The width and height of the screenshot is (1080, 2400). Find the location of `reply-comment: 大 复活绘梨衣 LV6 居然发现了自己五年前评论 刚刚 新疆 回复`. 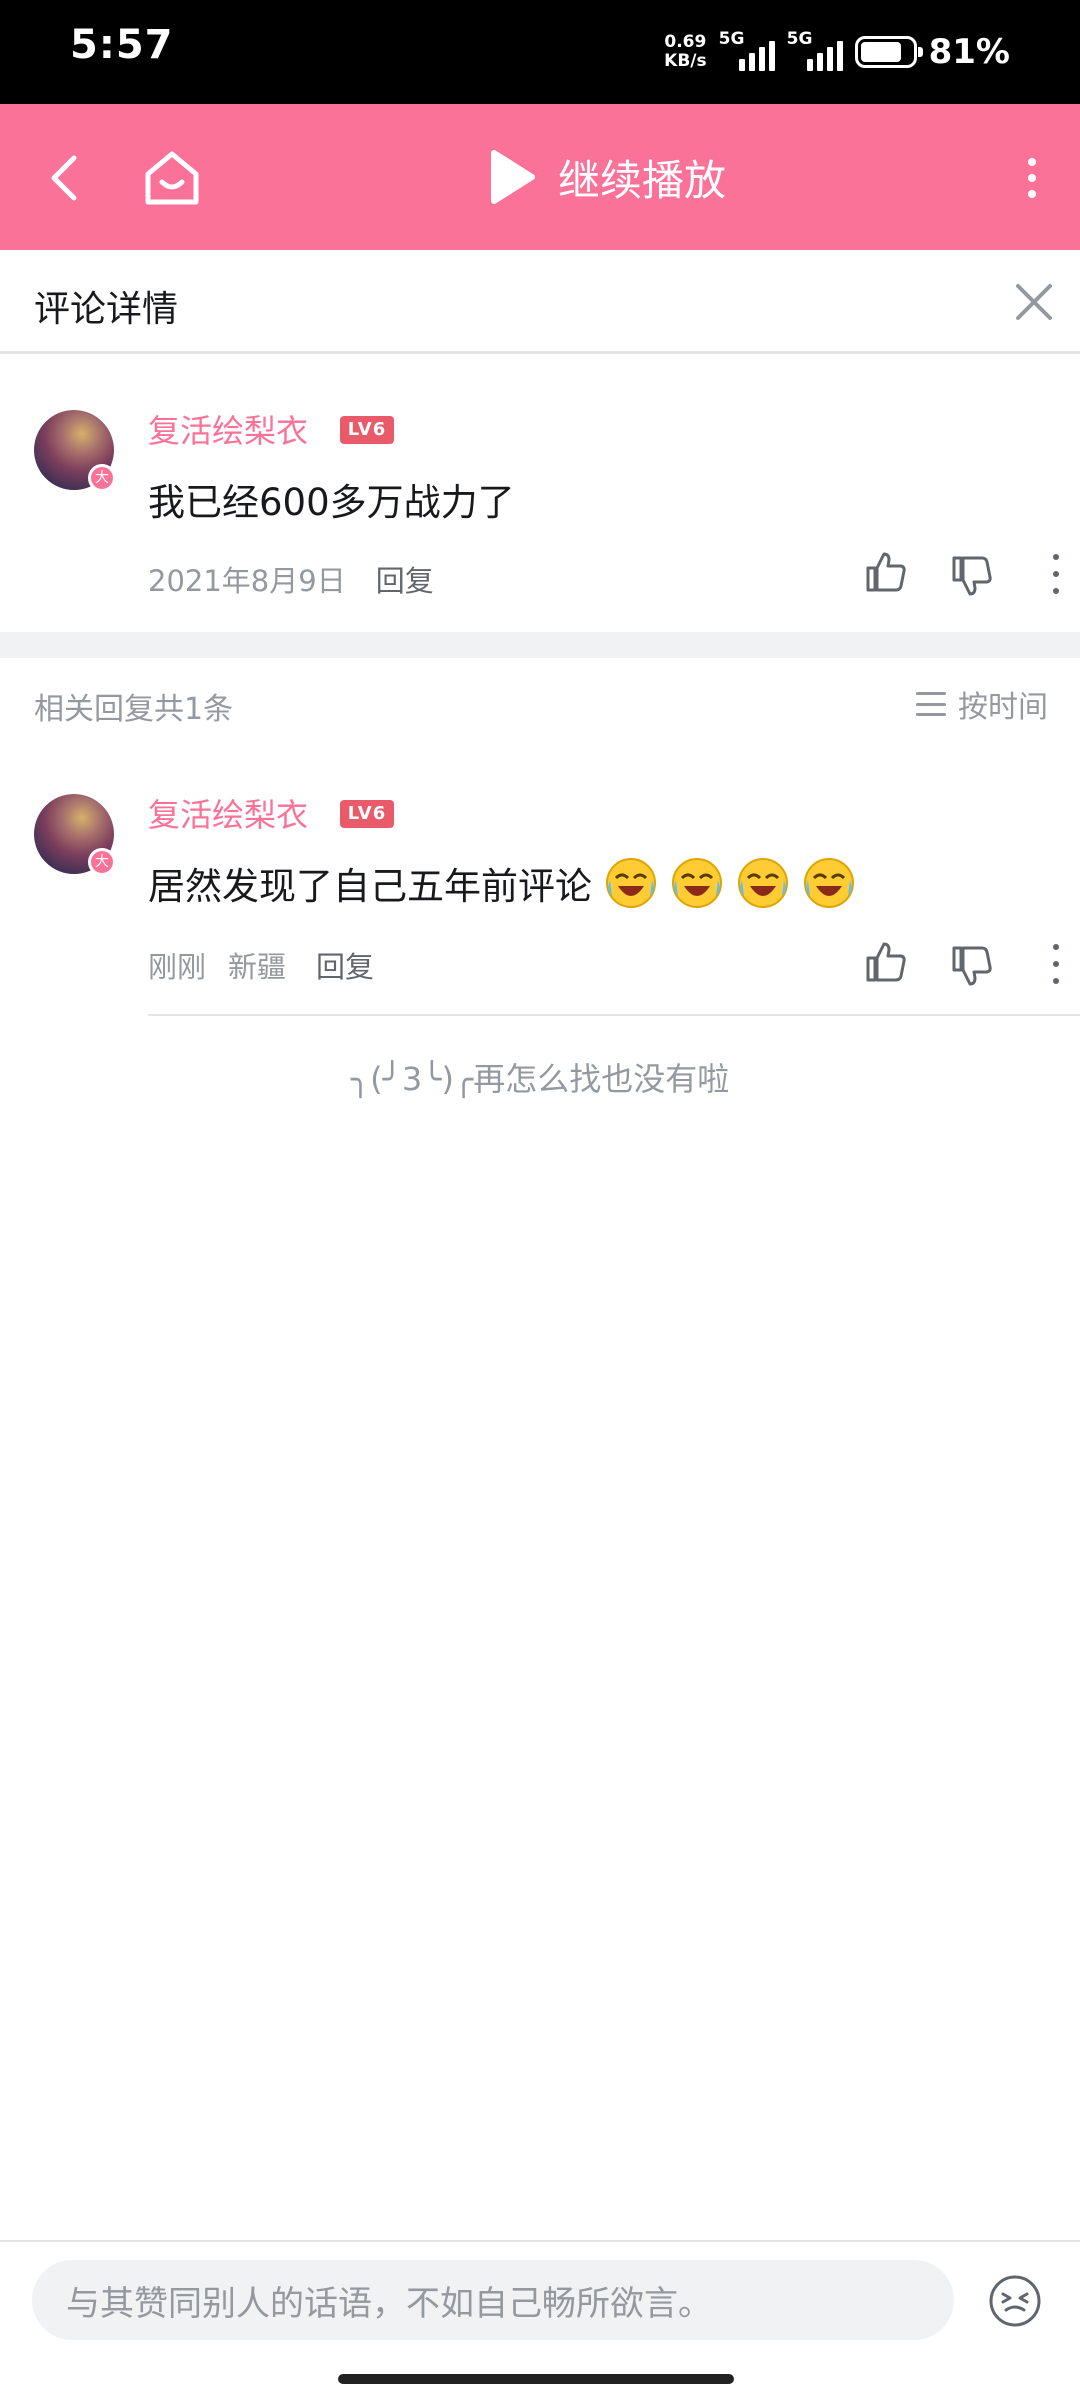

reply-comment: 大 复活绘梨衣 LV6 居然发现了自己五年前评论 刚刚 新疆 回复 is located at coordinates (540, 882).